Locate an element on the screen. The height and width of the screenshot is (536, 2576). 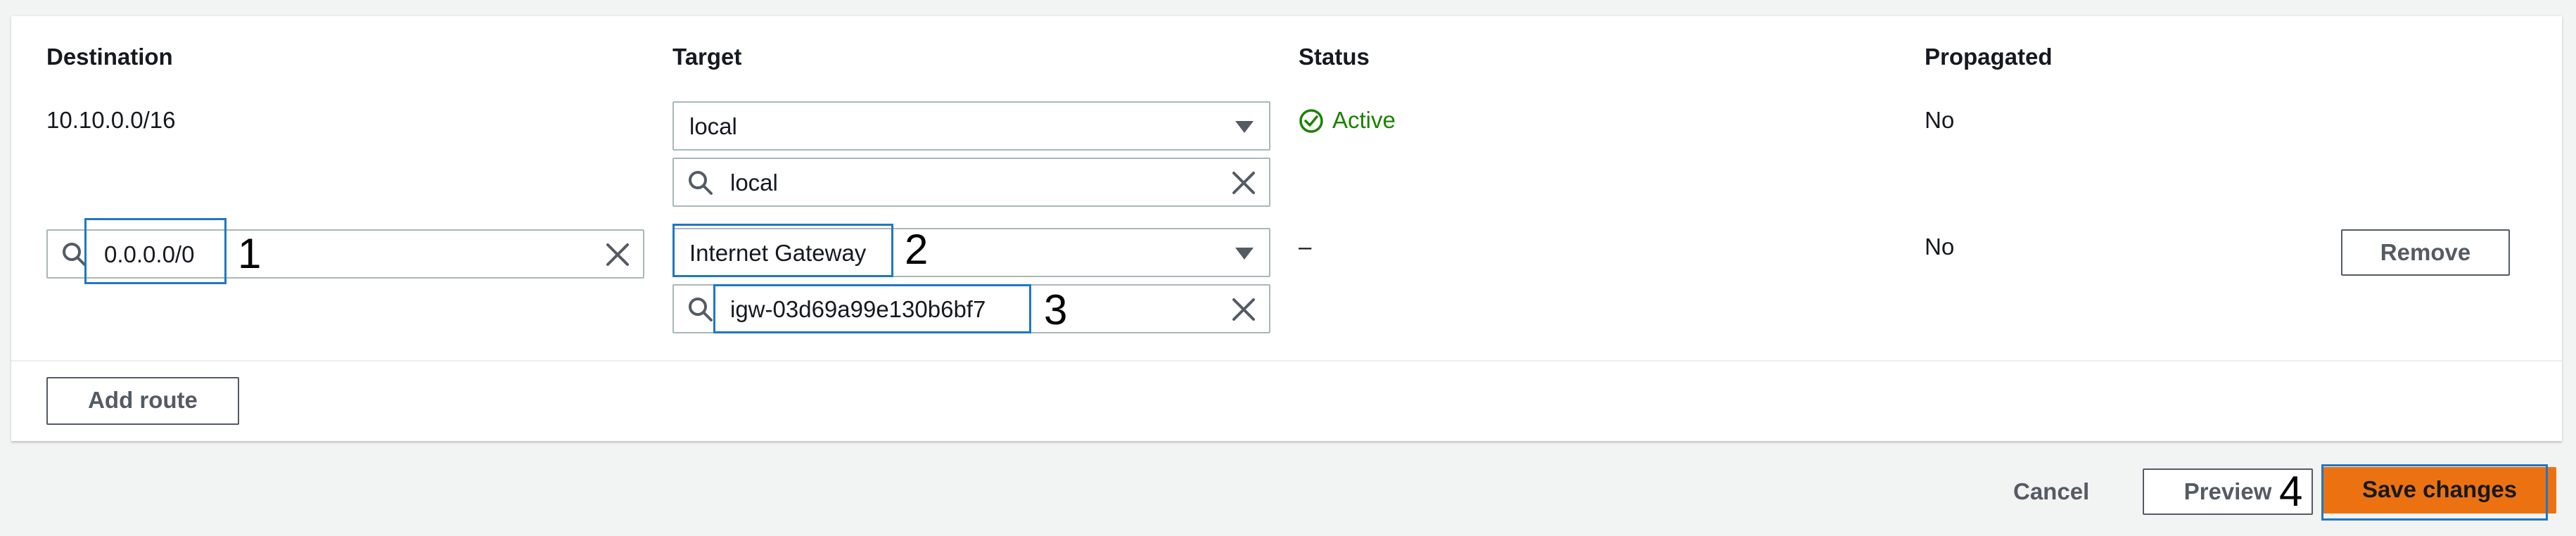
row1-destination: 10.10.0.0/16 is located at coordinates (111, 120).